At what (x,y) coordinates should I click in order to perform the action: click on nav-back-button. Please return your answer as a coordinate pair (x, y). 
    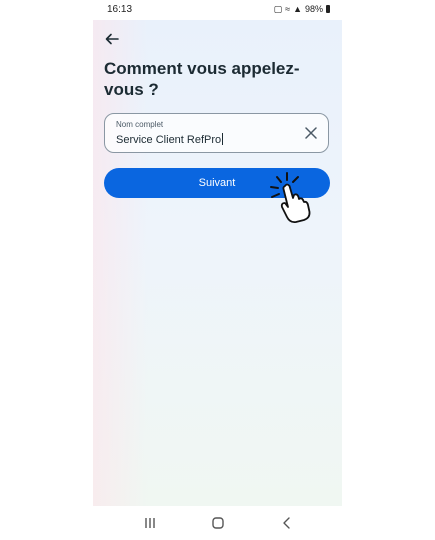
    Looking at the image, I should click on (287, 523).